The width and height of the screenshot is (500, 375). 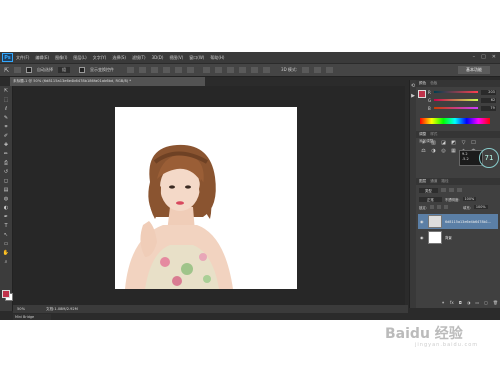 I want to click on align-top-button, so click(x=131, y=70).